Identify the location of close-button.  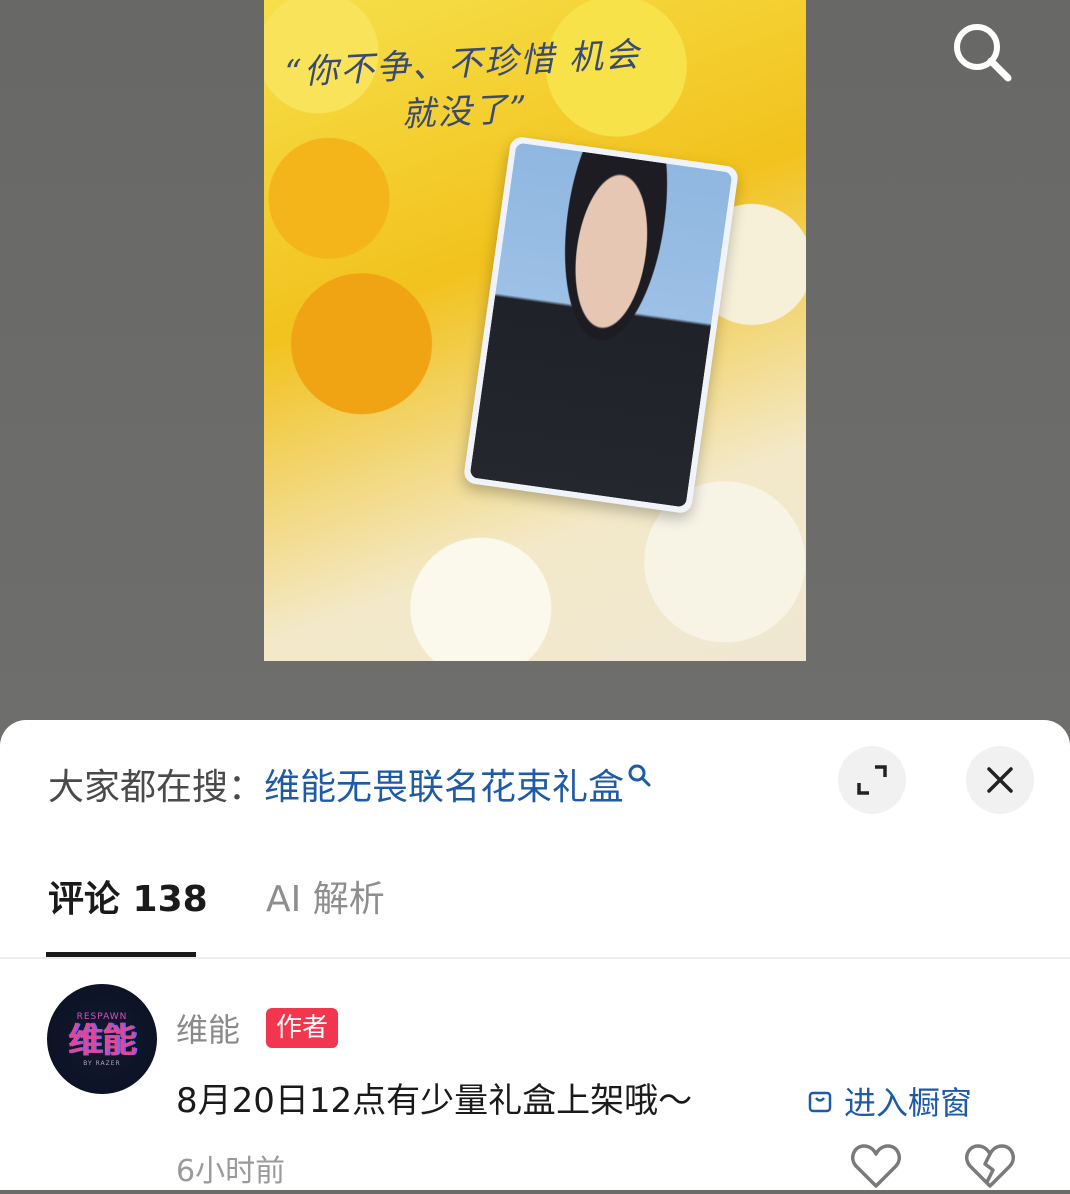
(1000, 780).